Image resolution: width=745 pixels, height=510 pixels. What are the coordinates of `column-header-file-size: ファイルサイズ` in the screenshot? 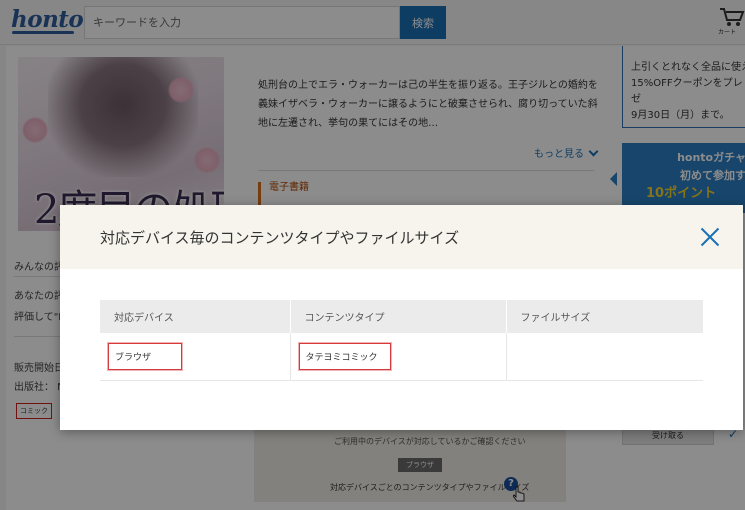 It's located at (604, 316).